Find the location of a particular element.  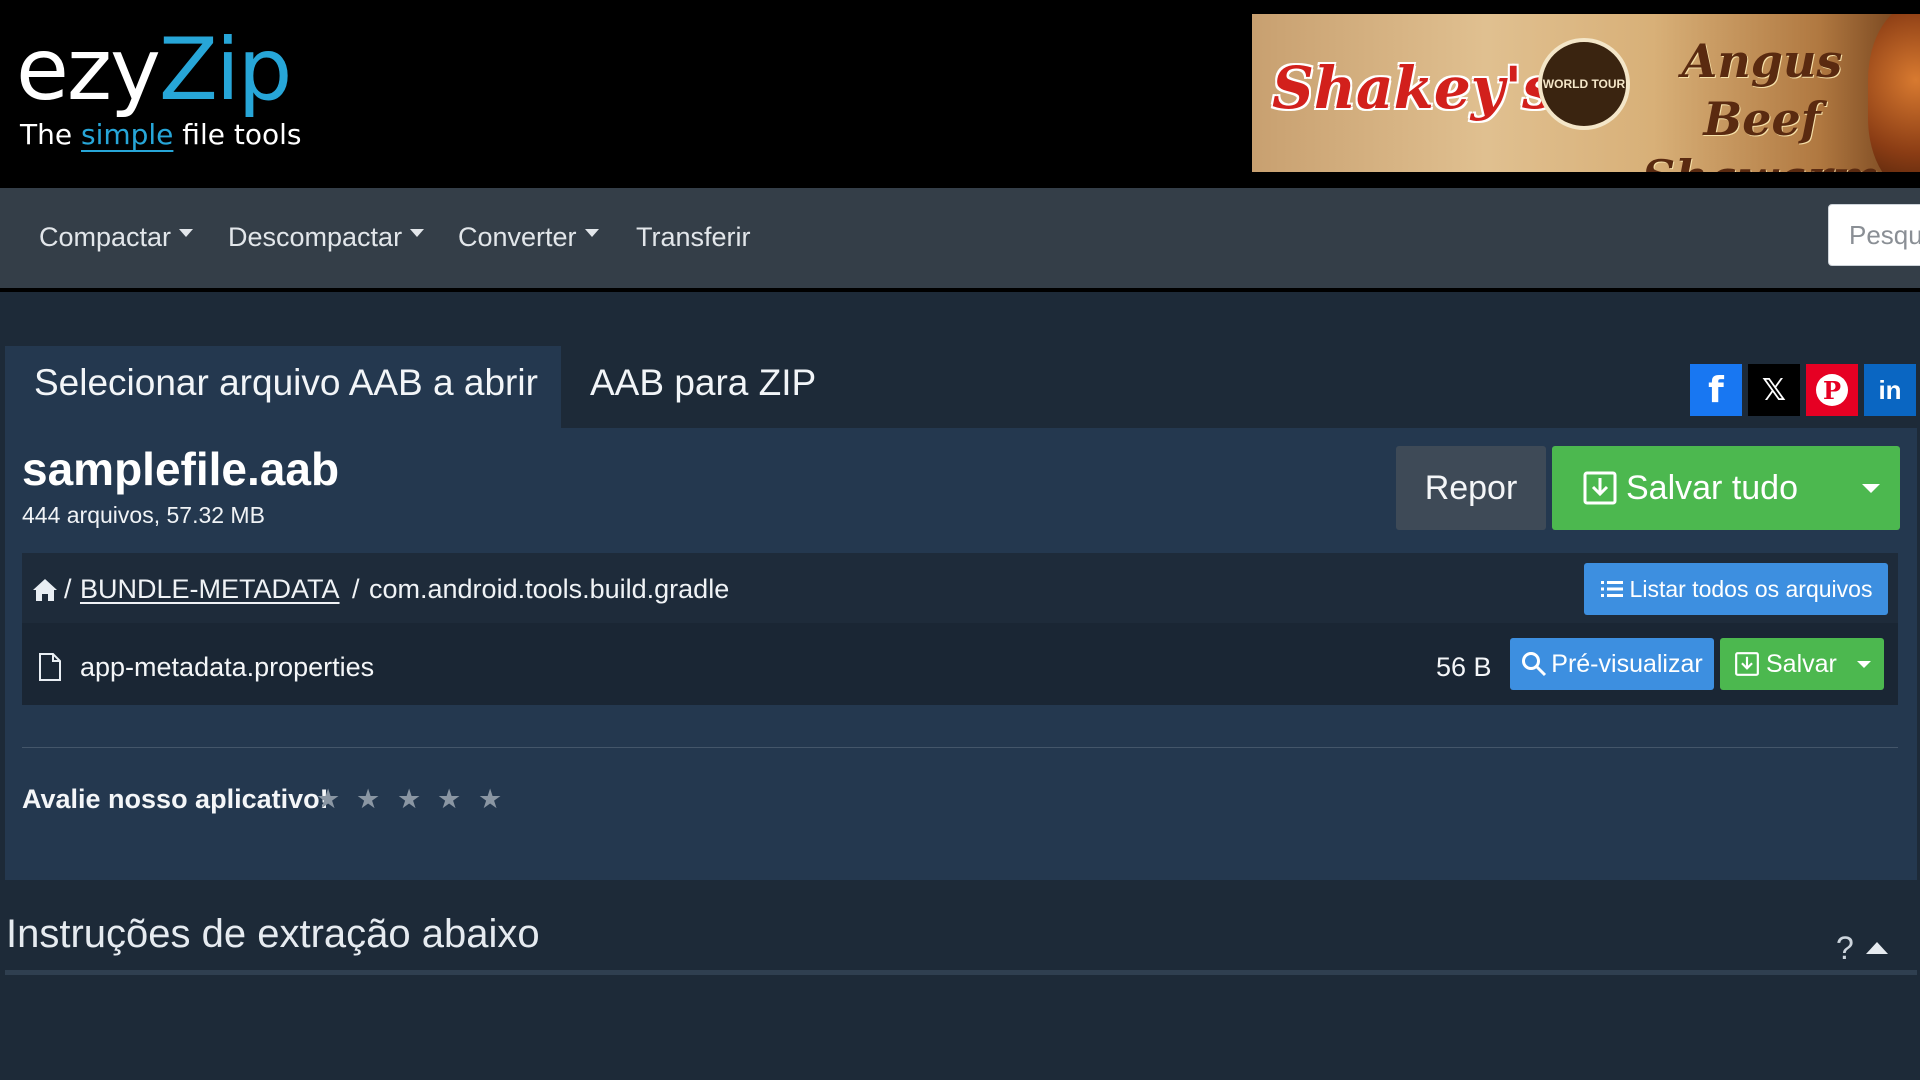

rating-star-5: ★ is located at coordinates (490, 799).